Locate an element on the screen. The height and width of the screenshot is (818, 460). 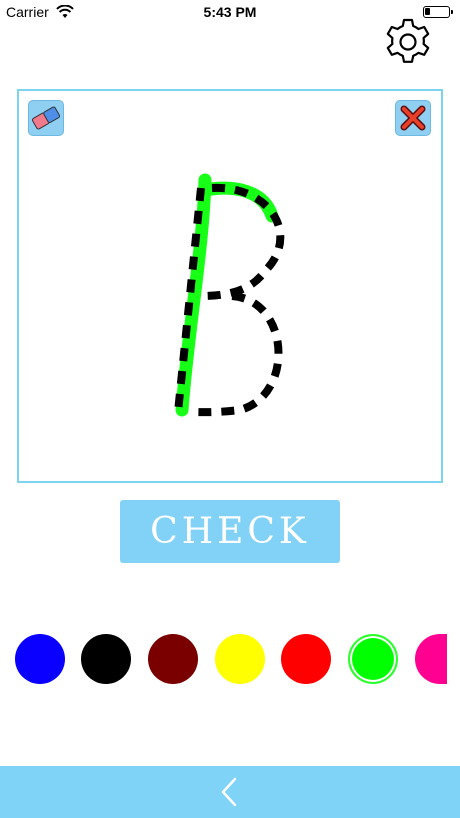
eraser-button is located at coordinates (46, 118).